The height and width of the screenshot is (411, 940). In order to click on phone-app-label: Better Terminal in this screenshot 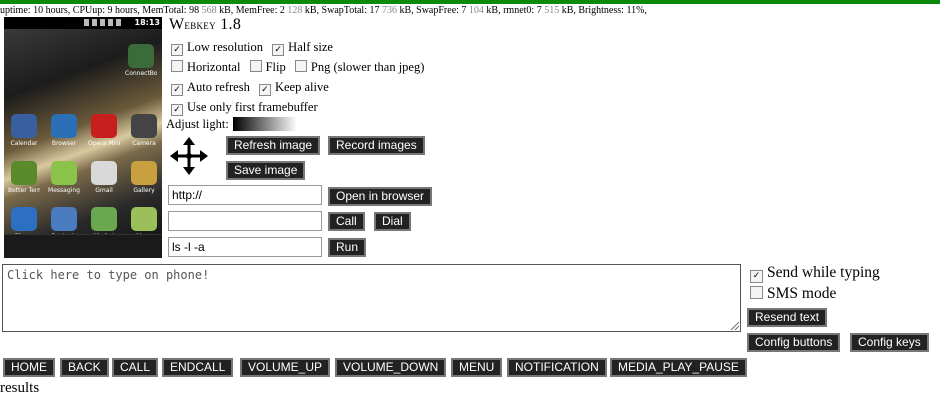, I will do `click(24, 190)`.